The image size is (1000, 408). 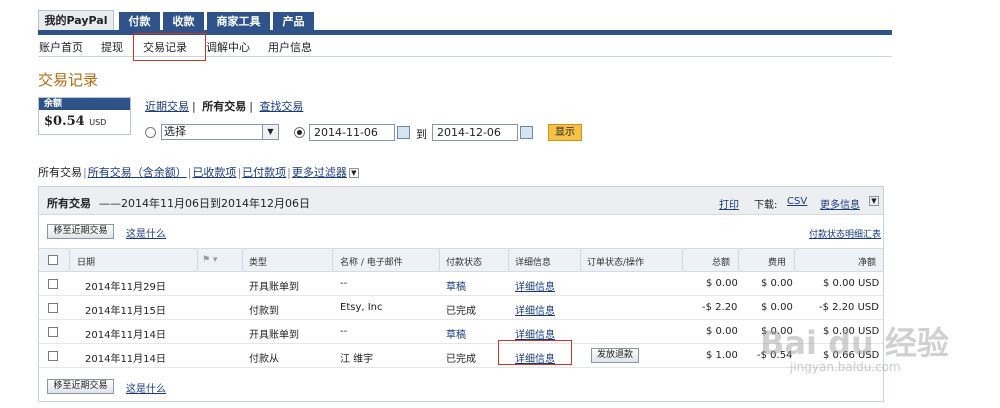 I want to click on col-type: 类型, so click(x=258, y=261).